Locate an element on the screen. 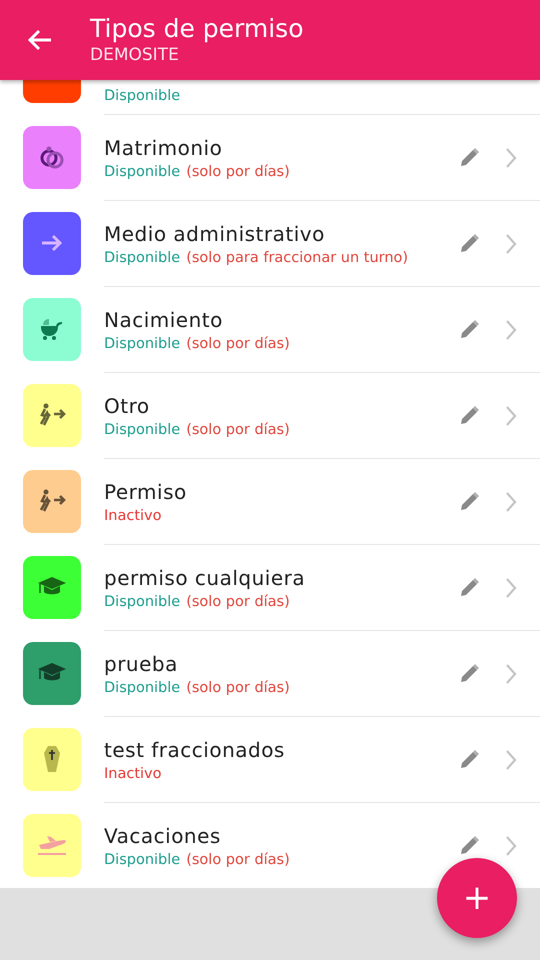 This screenshot has width=540, height=960. permission-type-name: Medio administrativo is located at coordinates (215, 234).